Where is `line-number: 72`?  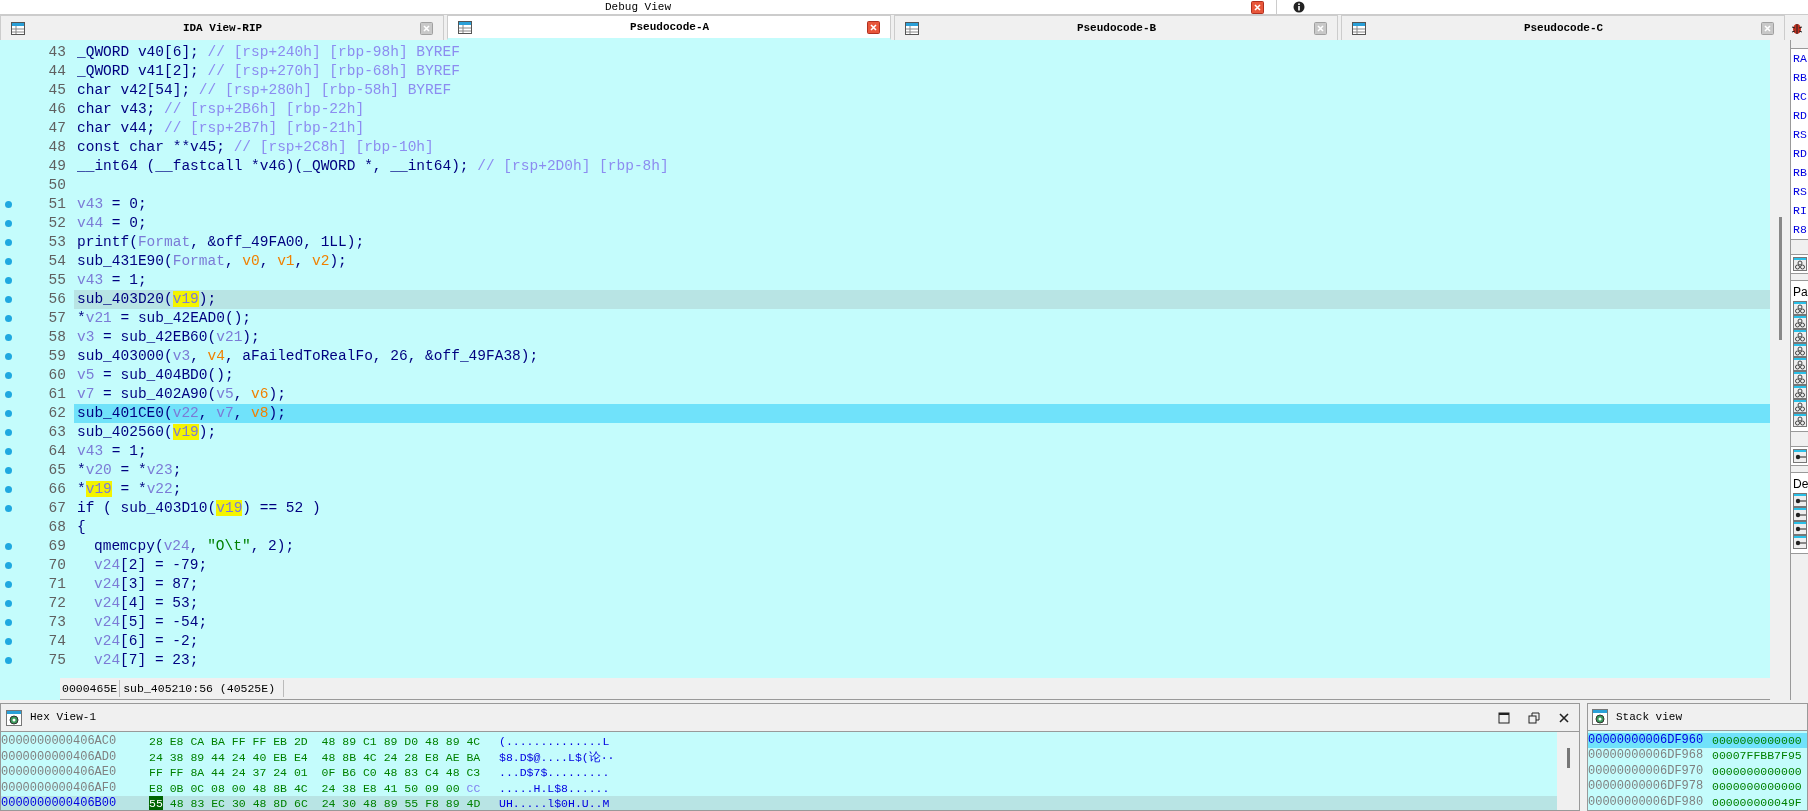 line-number: 72 is located at coordinates (57, 603).